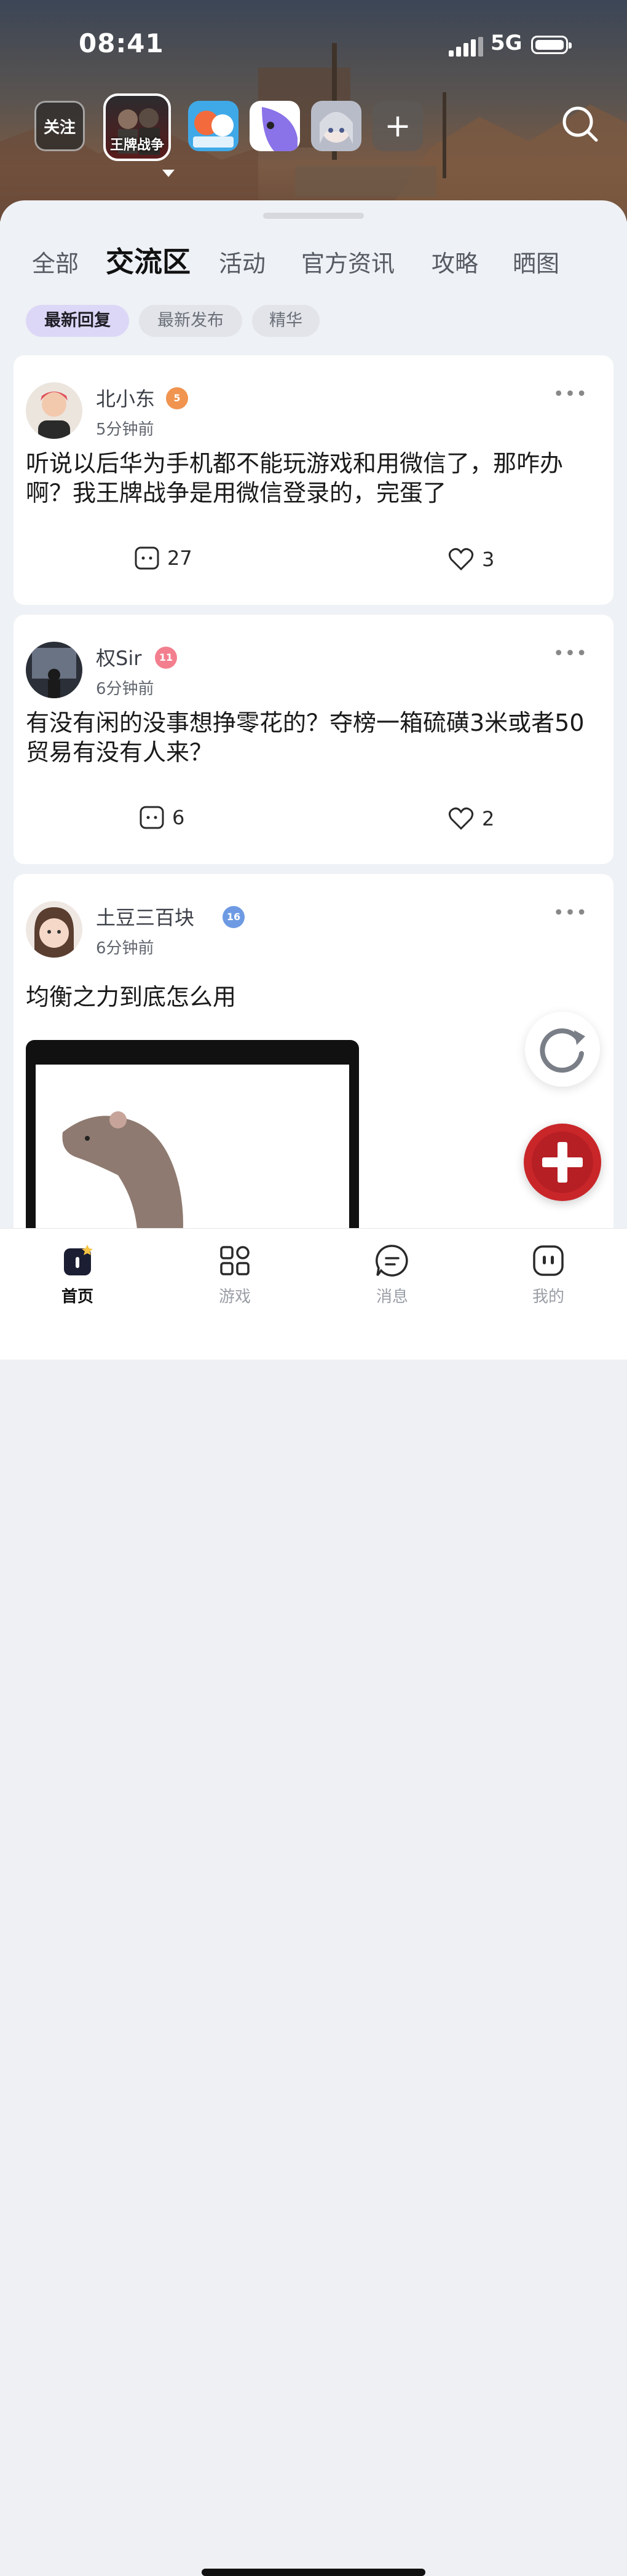 Image resolution: width=627 pixels, height=2576 pixels. I want to click on nav-games: 游戏, so click(235, 1275).